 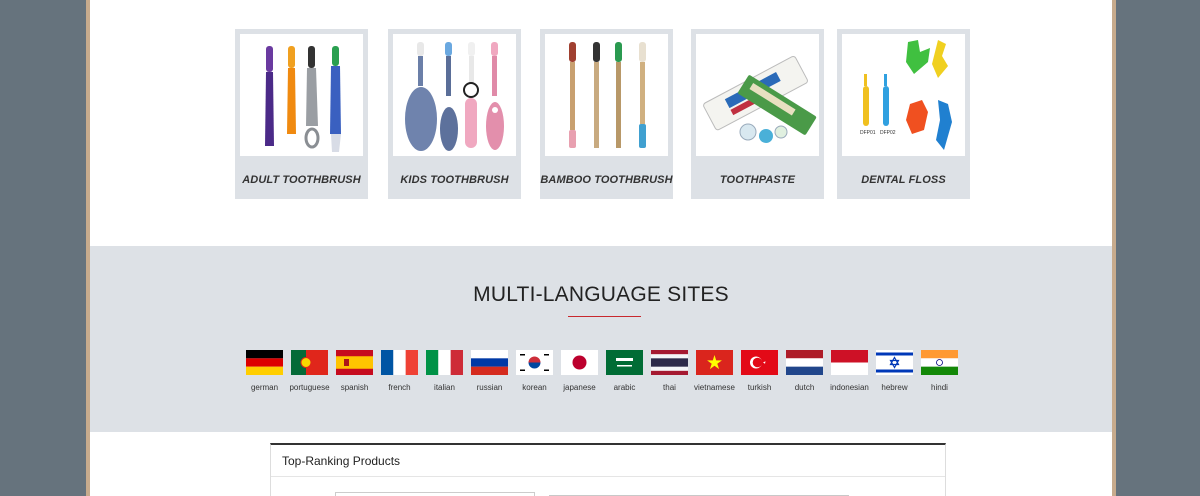 I want to click on flag-netherlands-icon, so click(x=804, y=362).